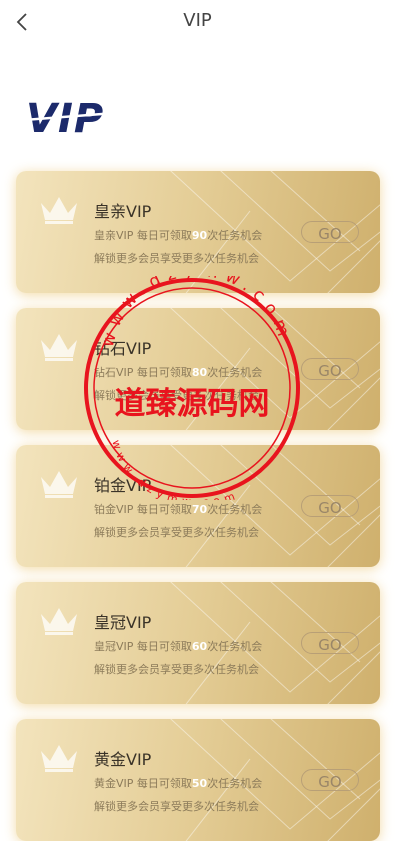 This screenshot has width=395, height=841. Describe the element at coordinates (178, 646) in the screenshot. I see `card-description: 皇冠VIP 每日可领取60次任务机会` at that location.